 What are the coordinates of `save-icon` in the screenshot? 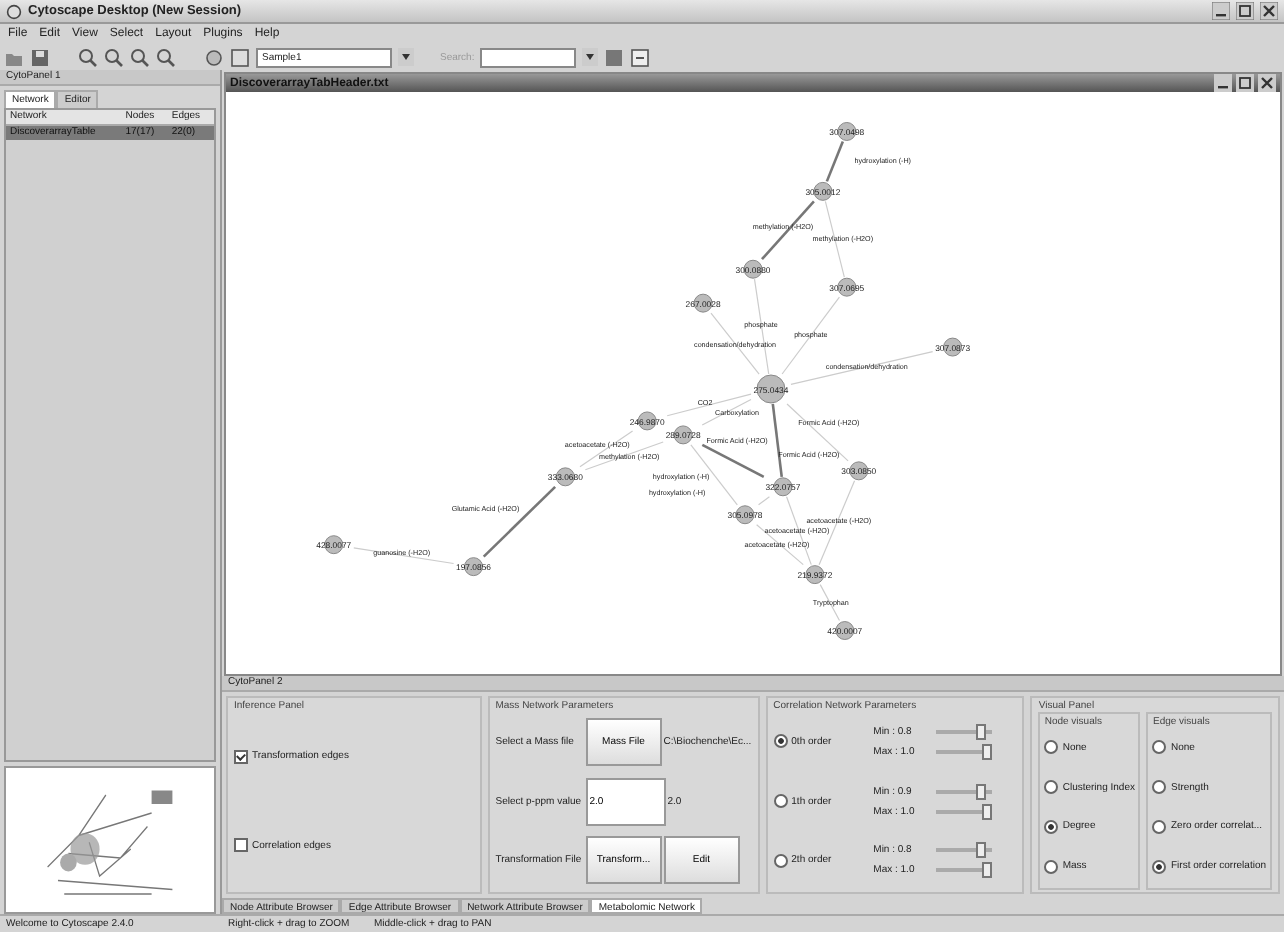 It's located at (40, 57).